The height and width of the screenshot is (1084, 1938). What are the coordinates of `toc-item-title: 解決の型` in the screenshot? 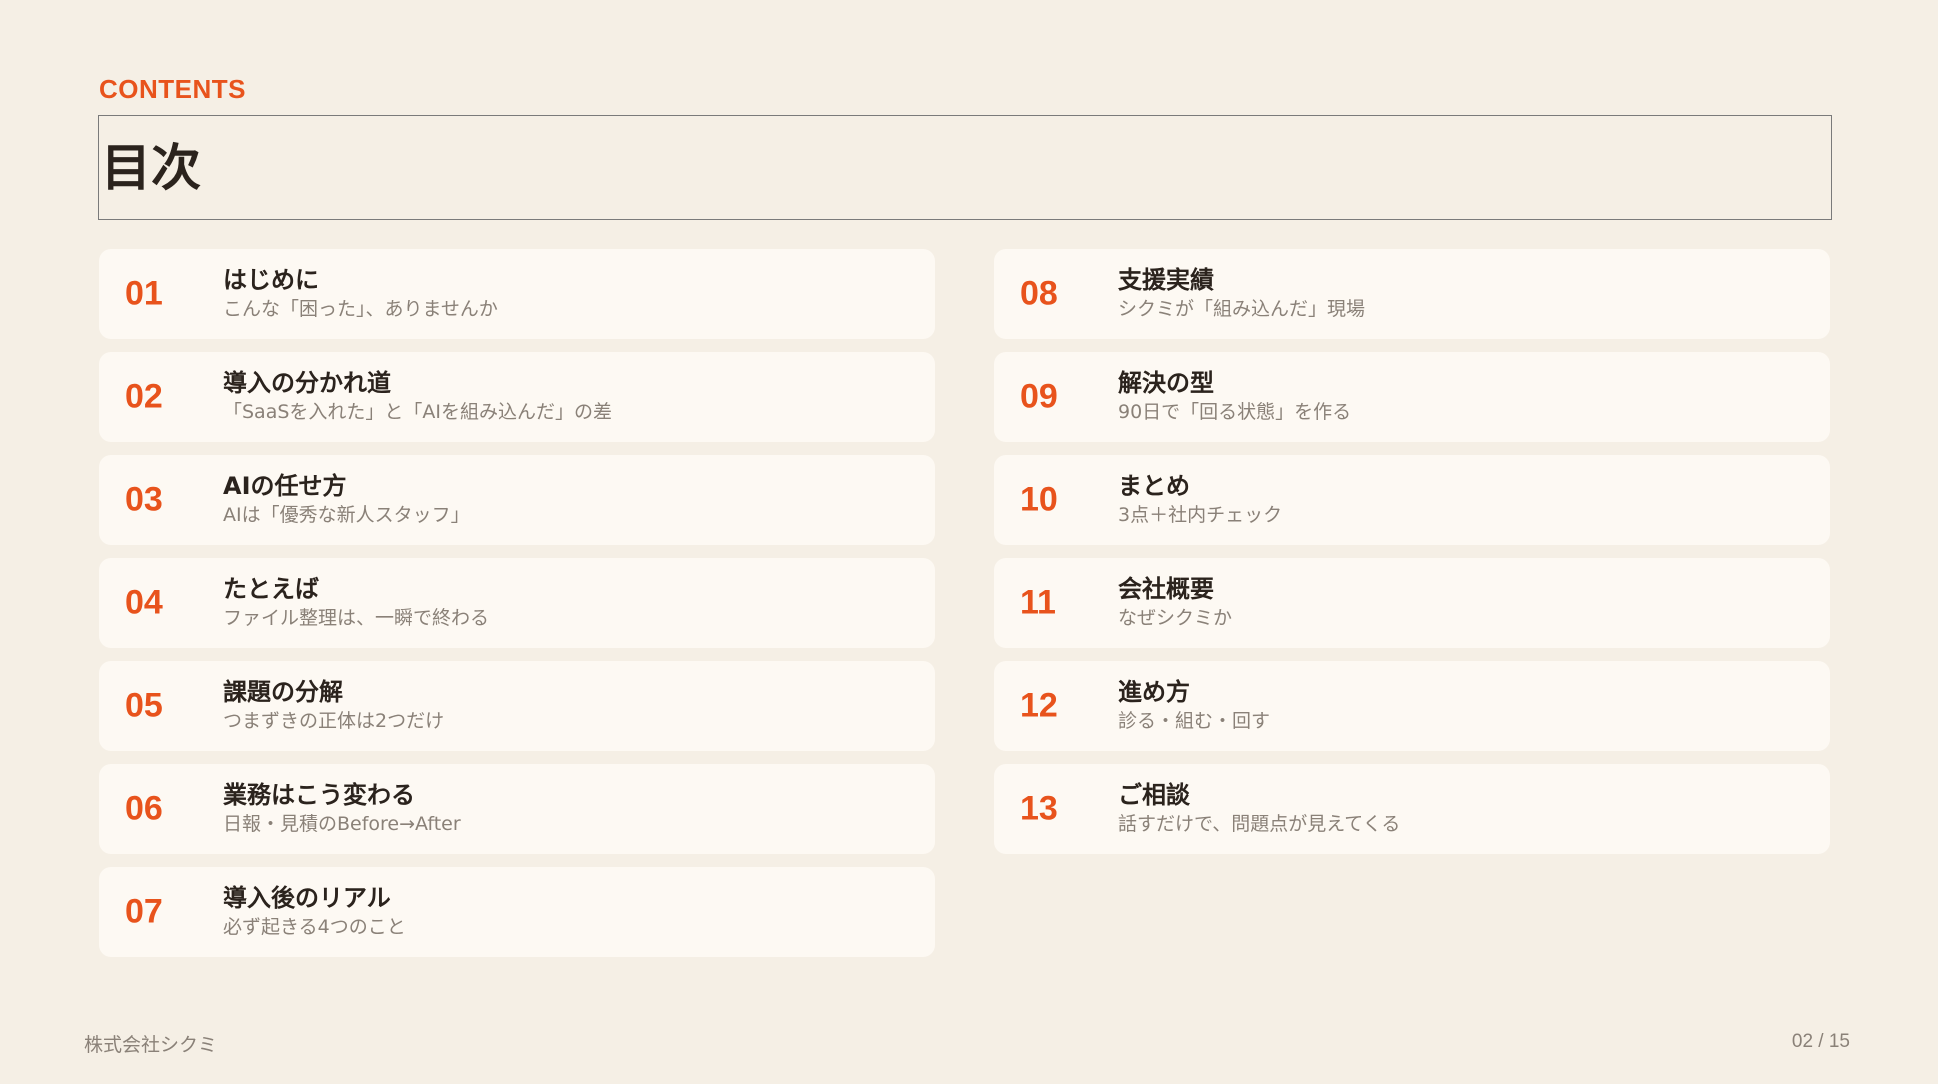 It's located at (1166, 383).